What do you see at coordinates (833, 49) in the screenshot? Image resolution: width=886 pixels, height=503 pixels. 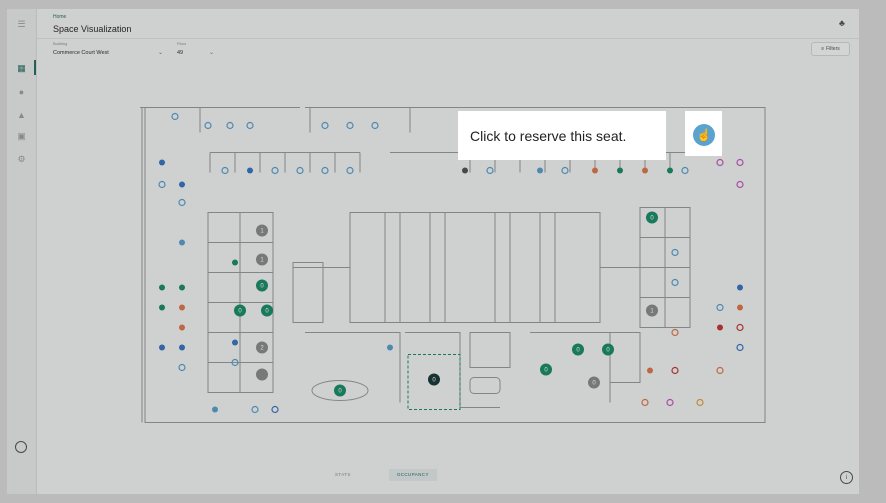 I see `filters-button-label: Filters` at bounding box center [833, 49].